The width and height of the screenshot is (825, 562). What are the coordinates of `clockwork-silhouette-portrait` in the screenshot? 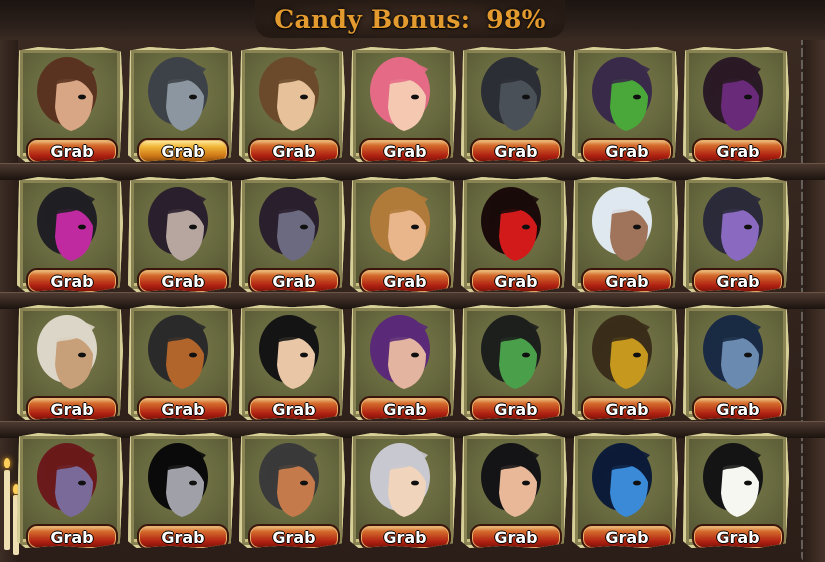 It's located at (178, 480).